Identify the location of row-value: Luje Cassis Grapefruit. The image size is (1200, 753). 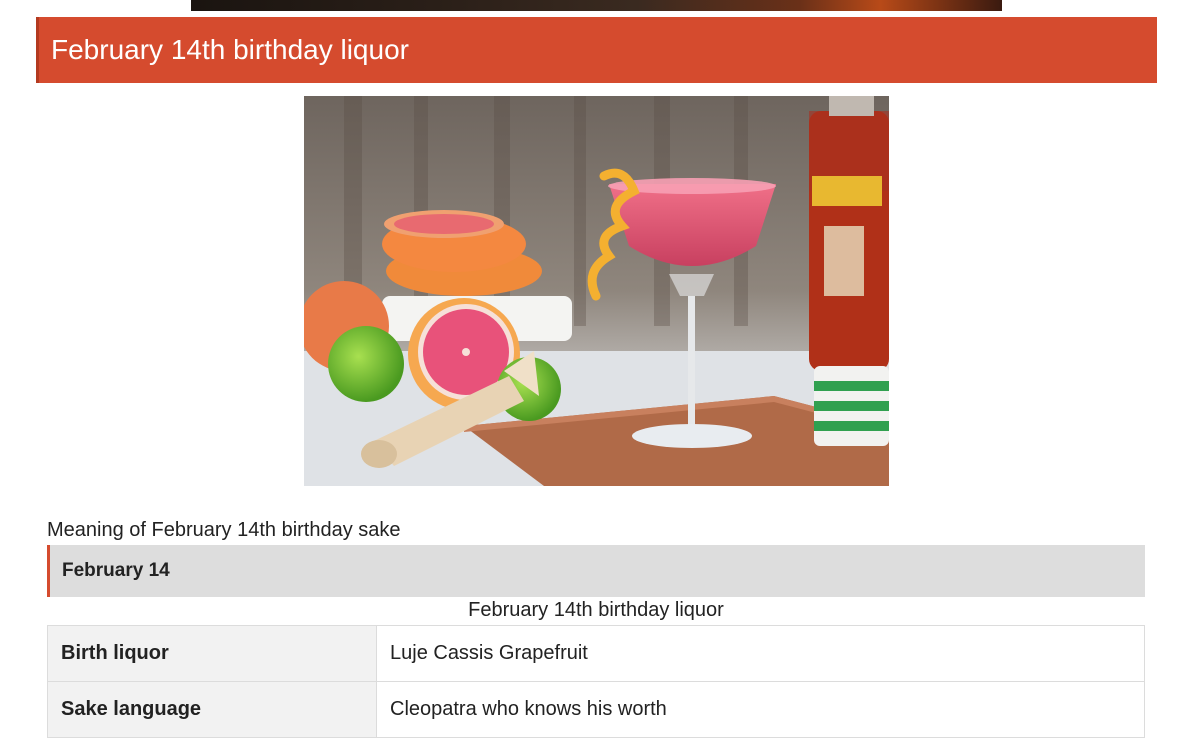
(760, 653).